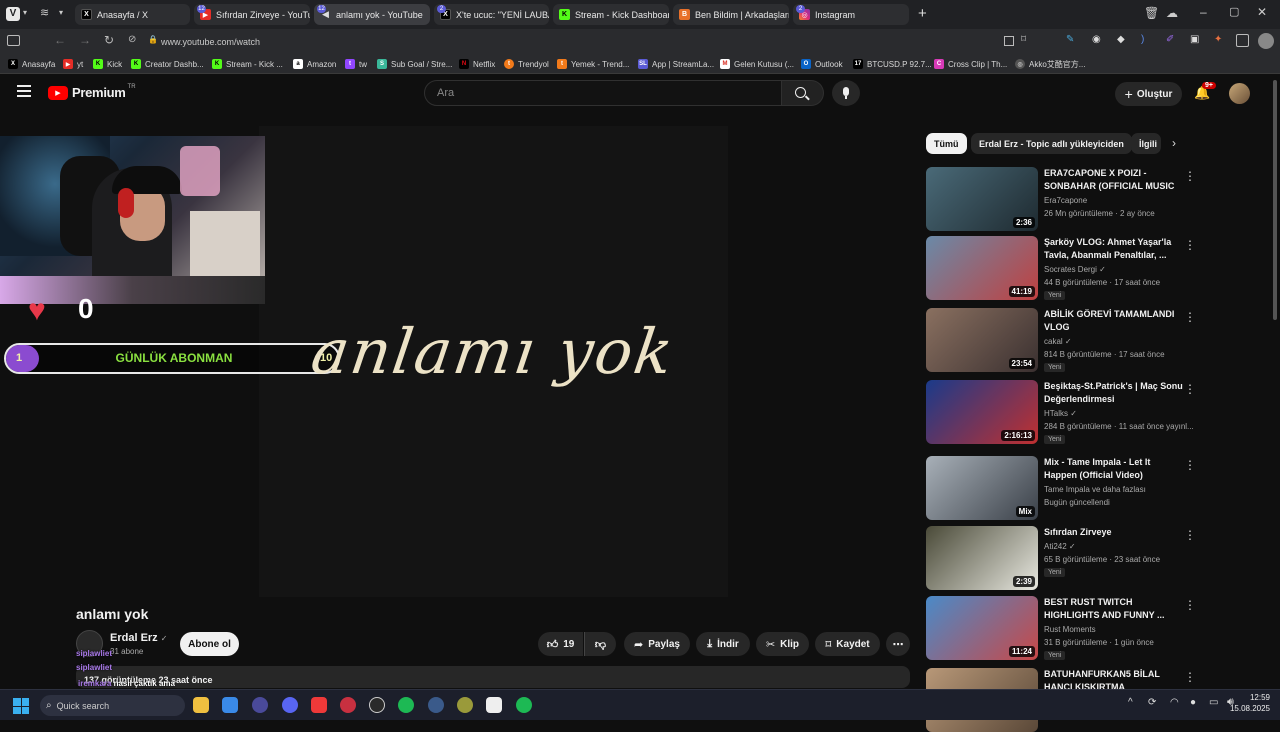 This screenshot has height=732, width=1280. What do you see at coordinates (1194, 39) in the screenshot?
I see `extension-icon: ▣` at bounding box center [1194, 39].